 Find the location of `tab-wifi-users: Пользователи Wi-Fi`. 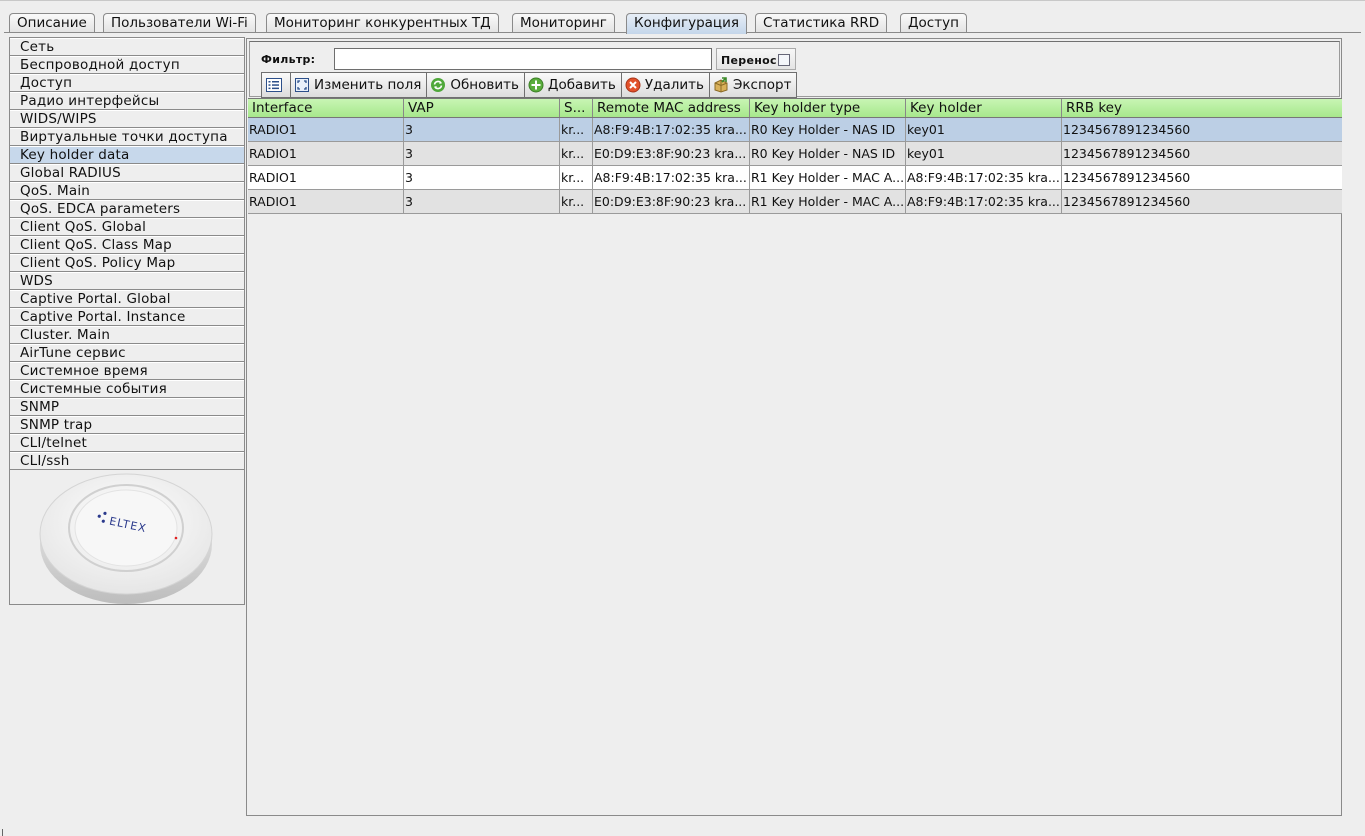

tab-wifi-users: Пользователи Wi-Fi is located at coordinates (179, 23).